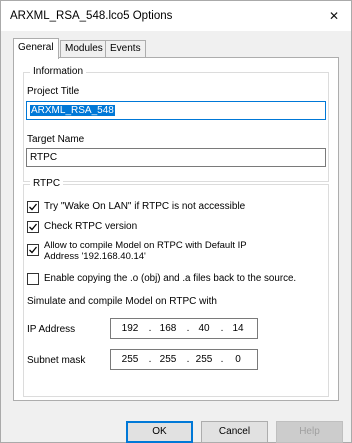 The image size is (352, 443). Describe the element at coordinates (58, 72) in the screenshot. I see `information-group-legend: Information` at that location.